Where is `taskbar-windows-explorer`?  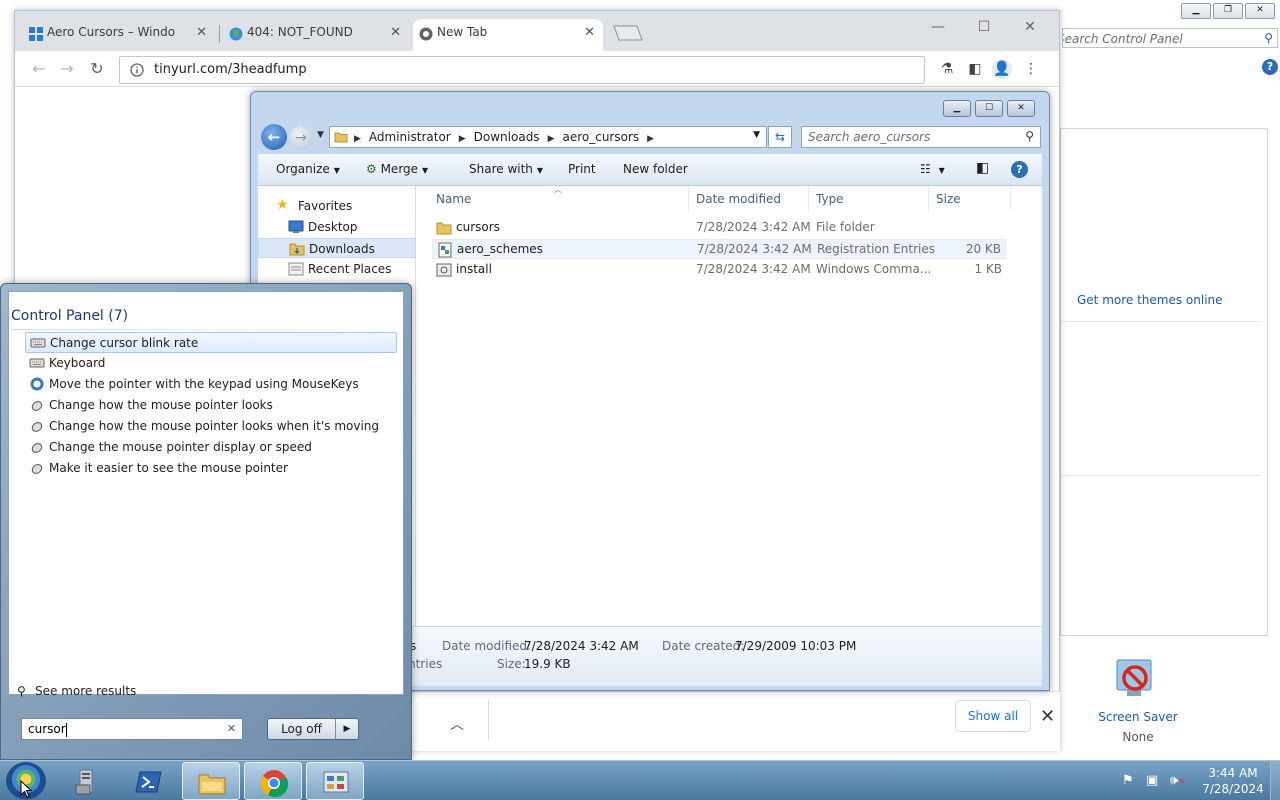
taskbar-windows-explorer is located at coordinates (211, 781).